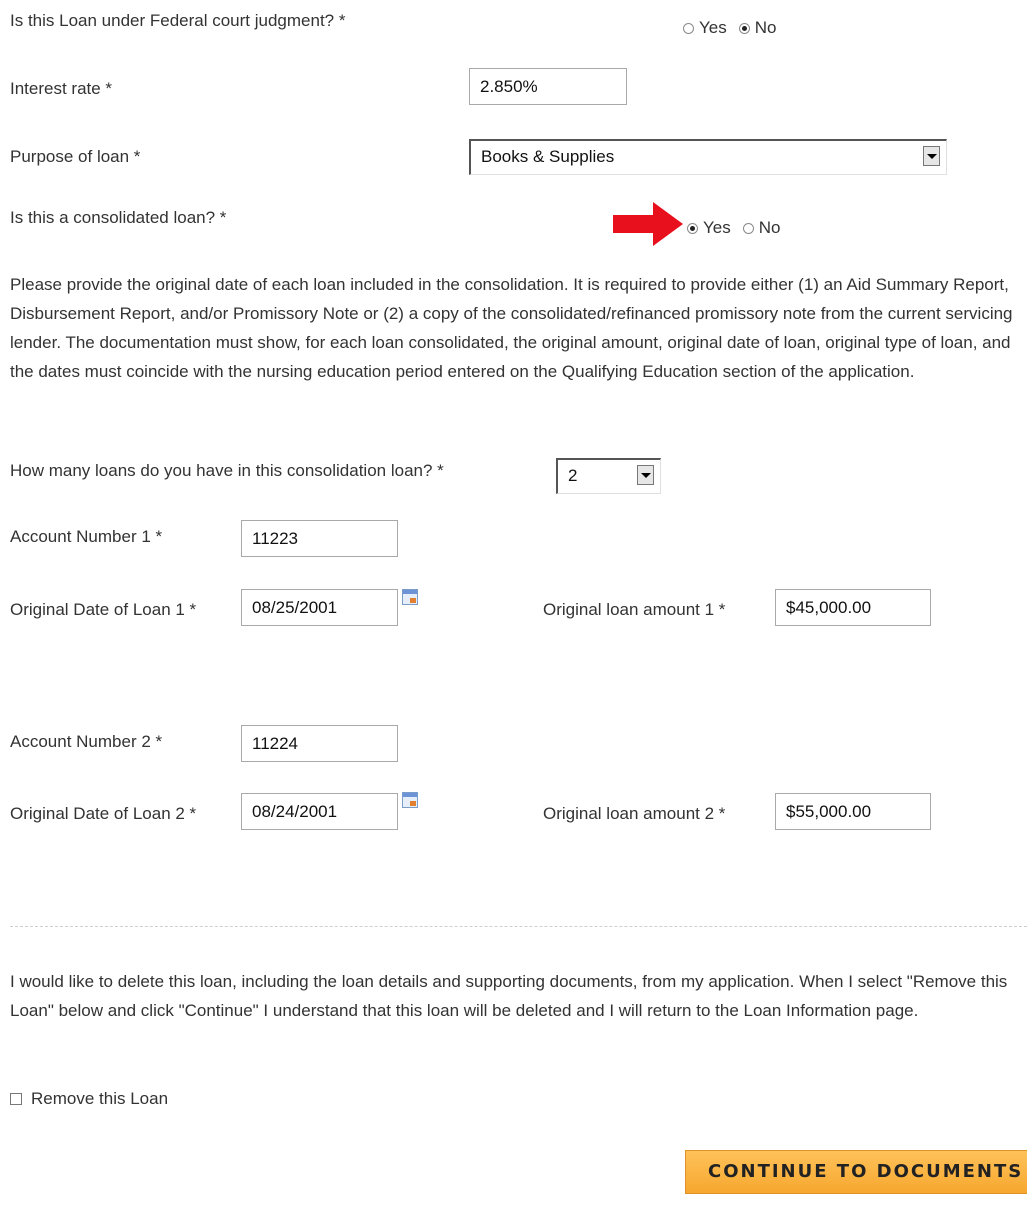 The height and width of the screenshot is (1205, 1027). I want to click on original-date-2-input: 08/24/2001, so click(319, 811).